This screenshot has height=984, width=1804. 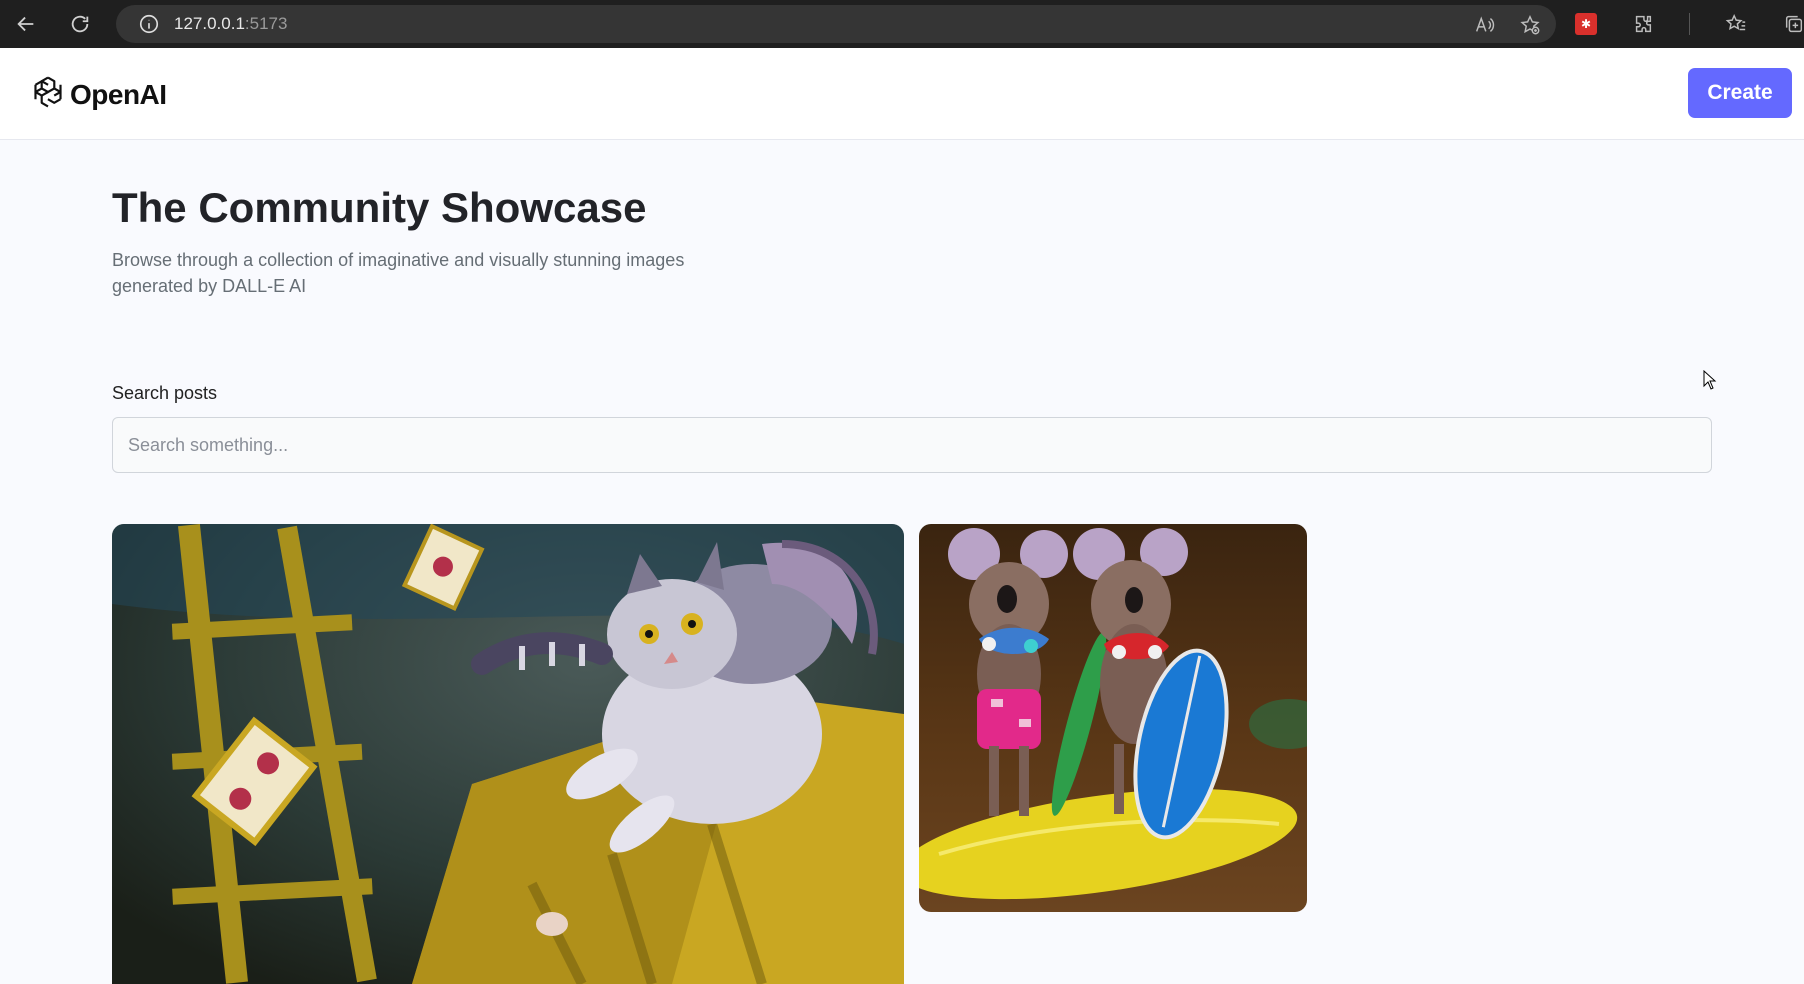 I want to click on url-port: :5173, so click(x=266, y=23).